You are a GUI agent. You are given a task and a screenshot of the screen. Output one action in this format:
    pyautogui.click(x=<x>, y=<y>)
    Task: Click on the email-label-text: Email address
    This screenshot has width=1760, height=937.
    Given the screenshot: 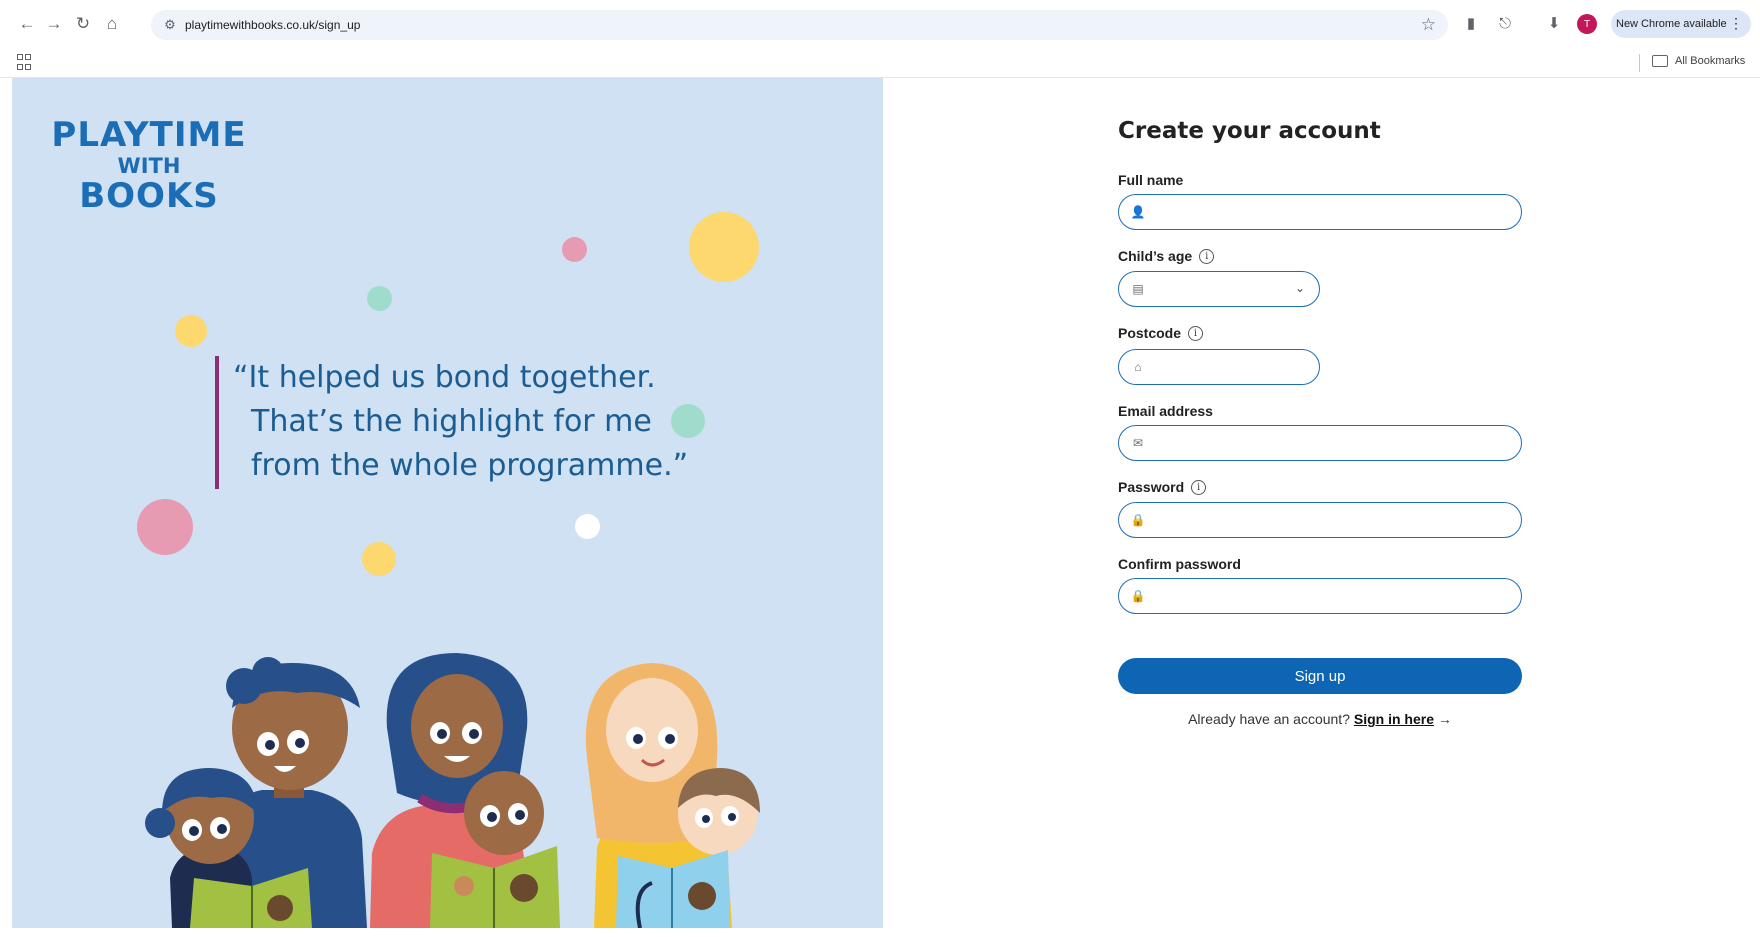 What is the action you would take?
    pyautogui.click(x=1165, y=411)
    